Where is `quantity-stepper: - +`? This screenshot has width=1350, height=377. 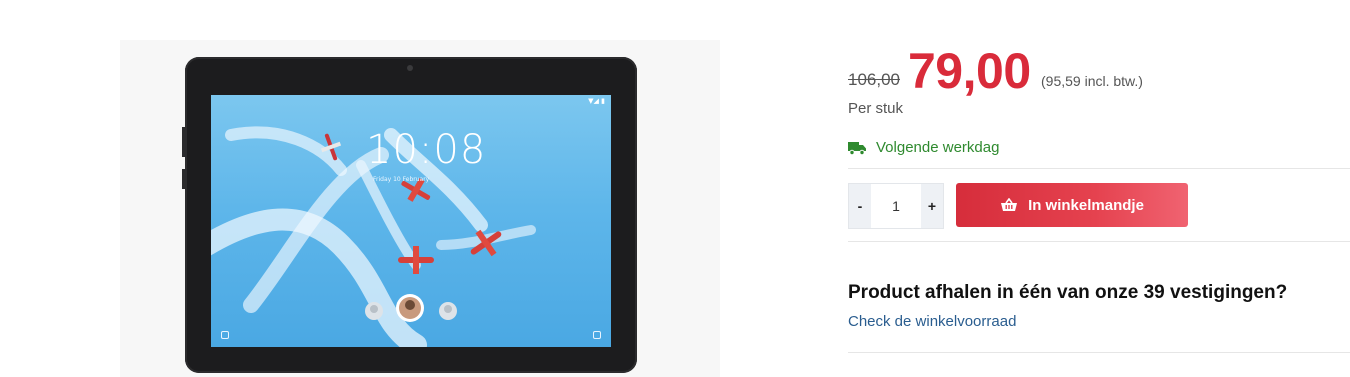
quantity-stepper: - + is located at coordinates (896, 206).